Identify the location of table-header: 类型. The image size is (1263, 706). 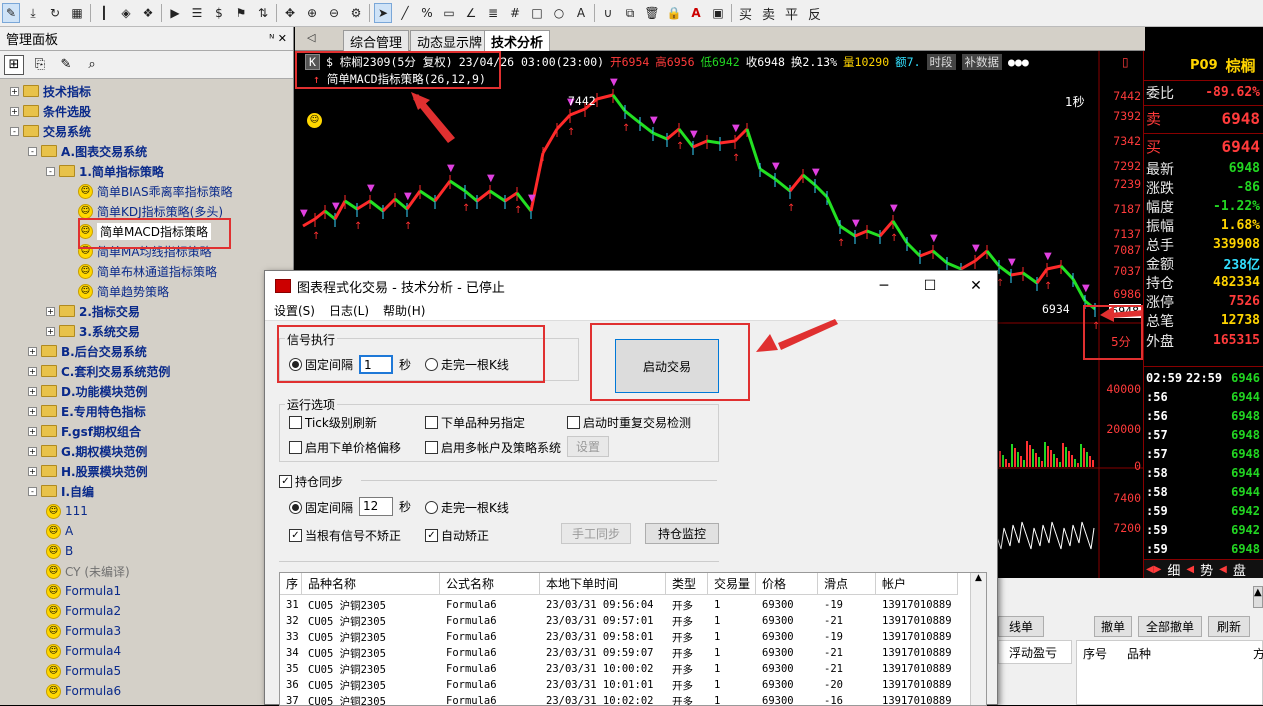
(687, 584).